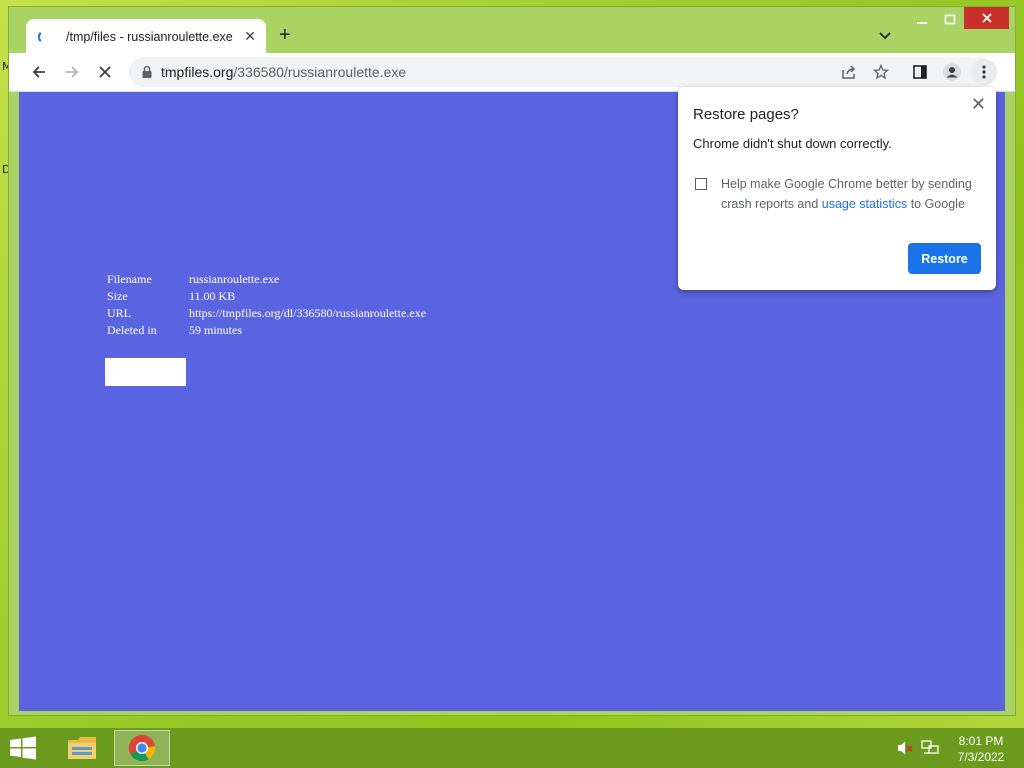  What do you see at coordinates (234, 279) in the screenshot?
I see `info-value: russianroulette.exe` at bounding box center [234, 279].